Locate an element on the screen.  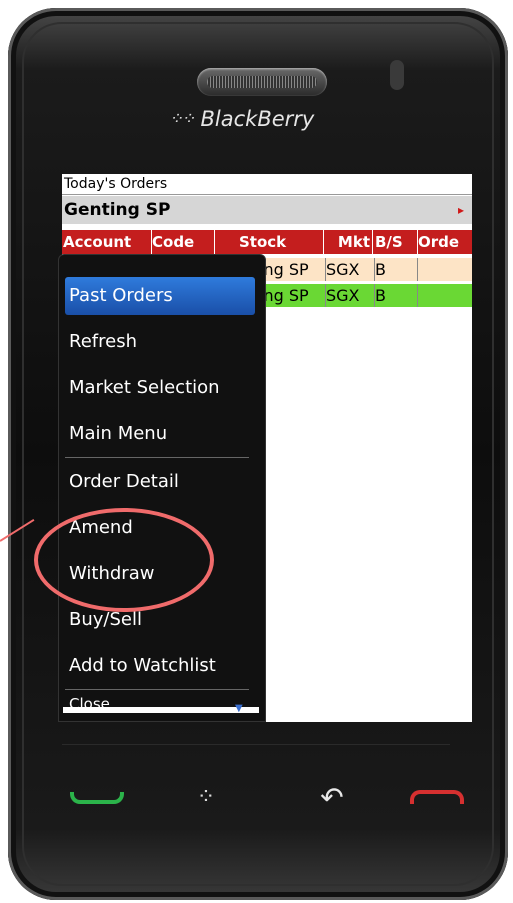
earpiece-speaker is located at coordinates (262, 82).